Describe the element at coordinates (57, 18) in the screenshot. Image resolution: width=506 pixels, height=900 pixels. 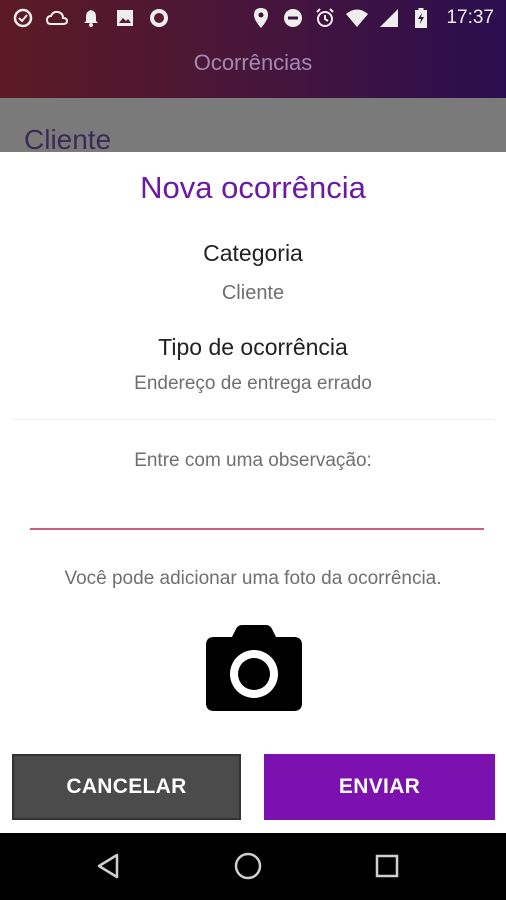
I see `cloud-icon` at that location.